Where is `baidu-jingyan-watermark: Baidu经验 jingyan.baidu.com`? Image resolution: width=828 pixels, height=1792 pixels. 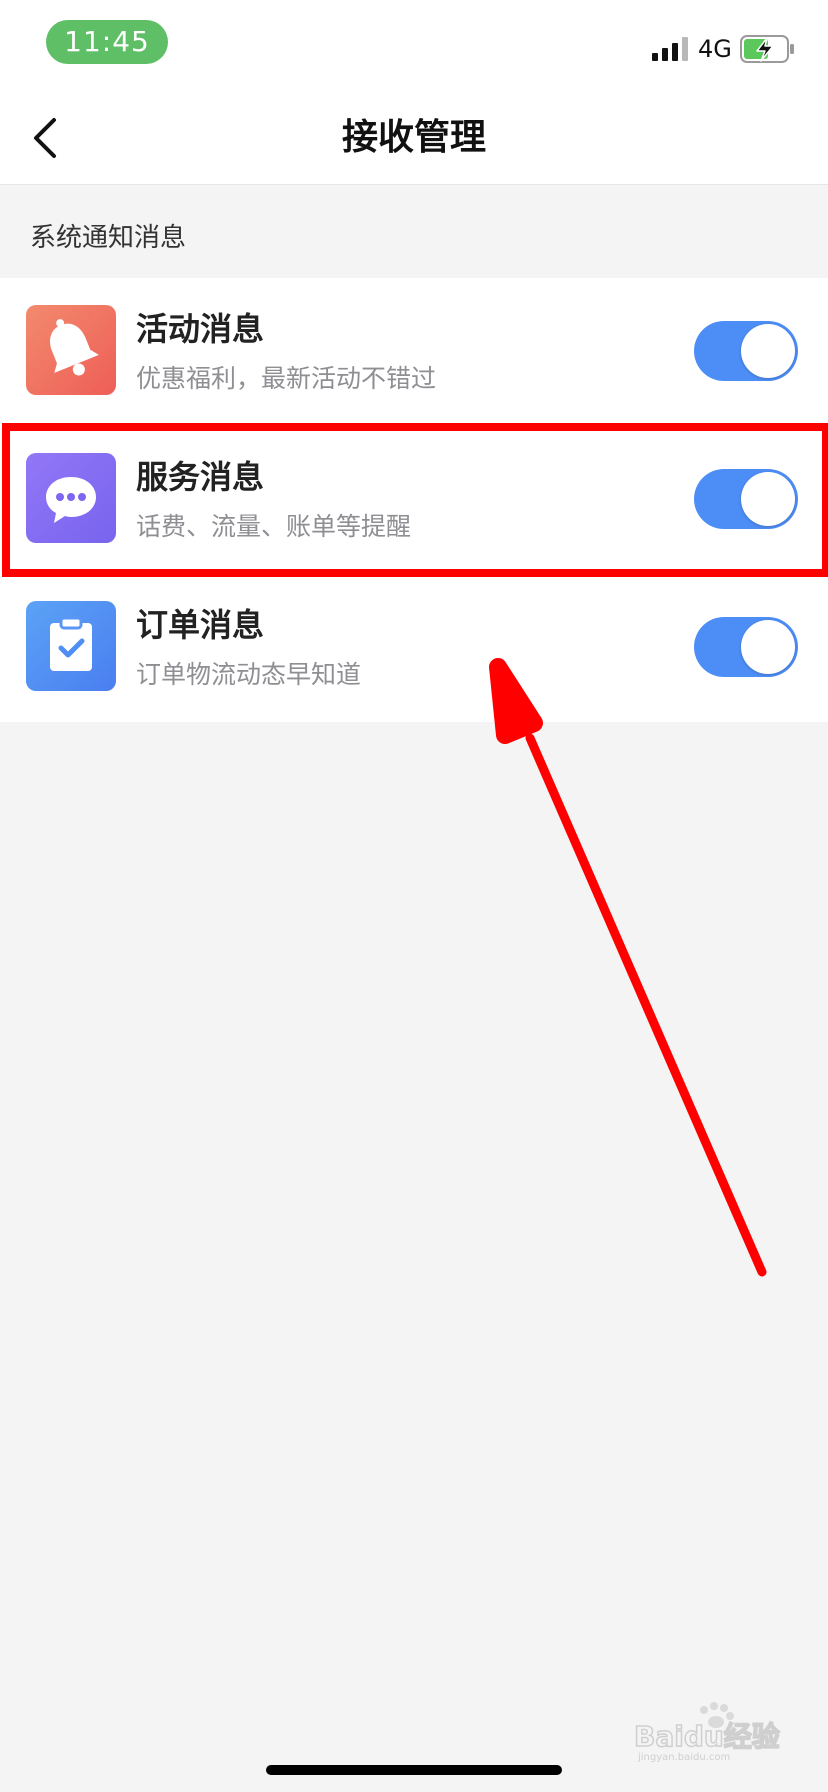 baidu-jingyan-watermark: Baidu经验 jingyan.baidu.com is located at coordinates (707, 1732).